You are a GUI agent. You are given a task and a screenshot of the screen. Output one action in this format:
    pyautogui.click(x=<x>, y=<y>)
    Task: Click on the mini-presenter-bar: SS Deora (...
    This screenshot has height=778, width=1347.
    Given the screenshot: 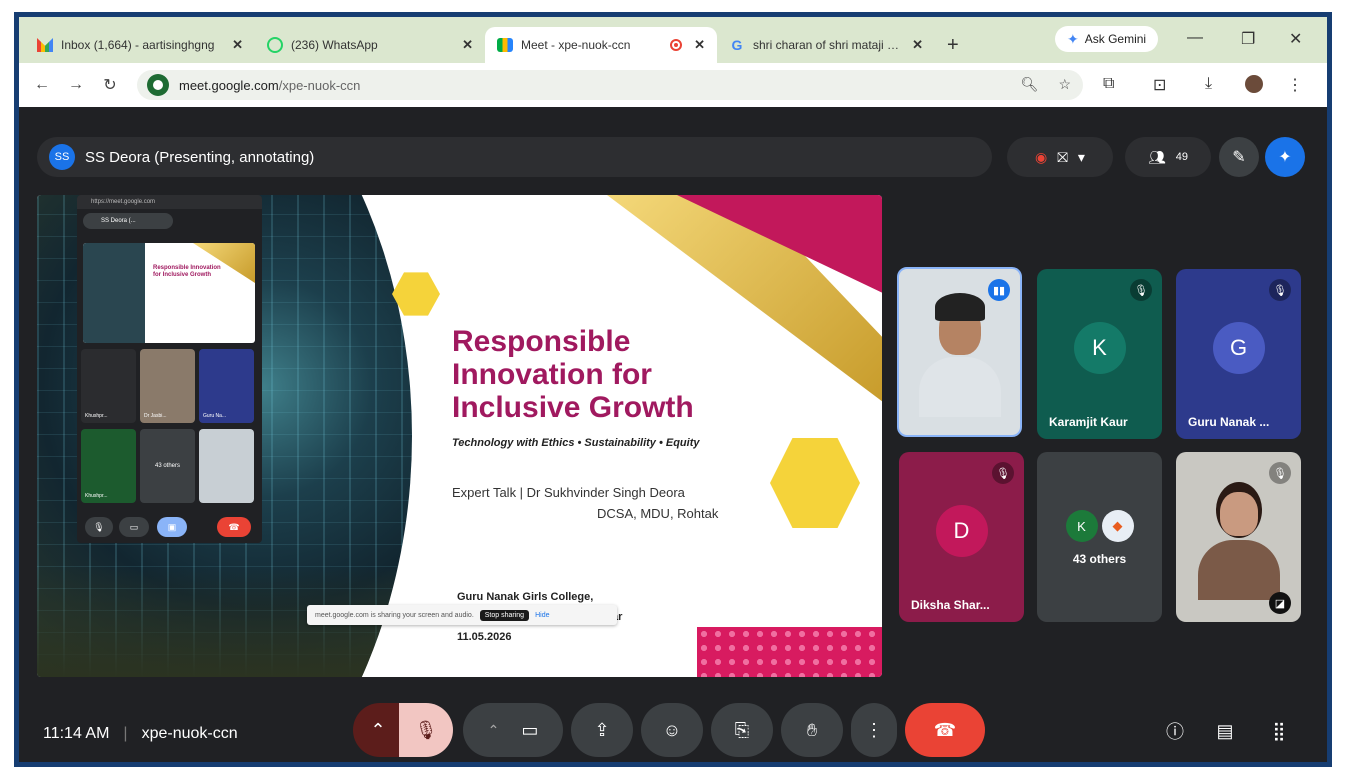 What is the action you would take?
    pyautogui.click(x=128, y=221)
    